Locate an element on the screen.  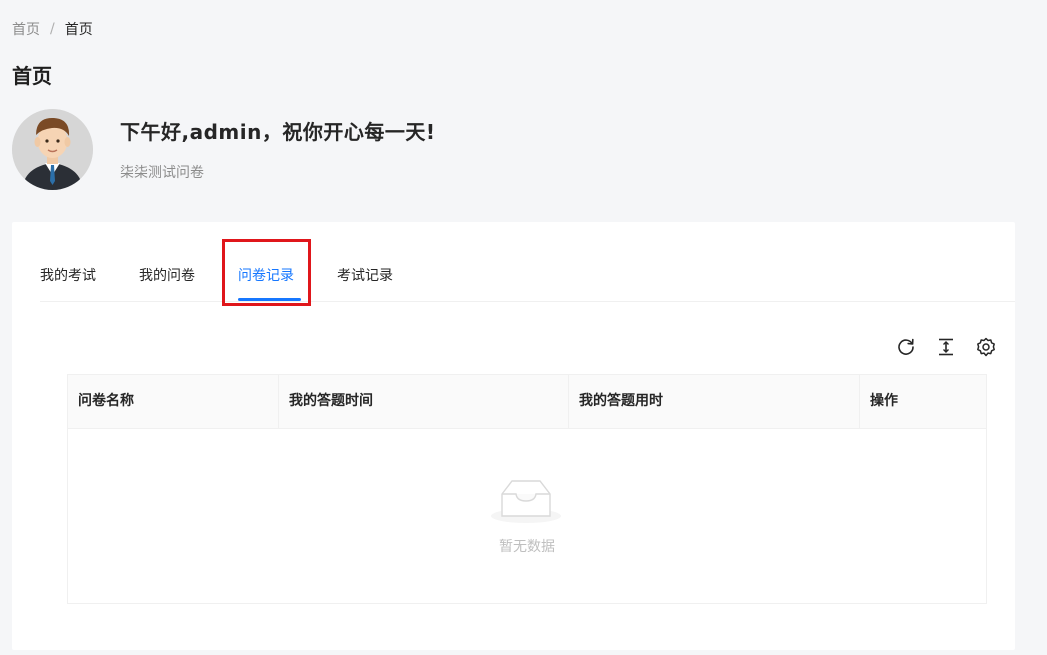
setting-icon is located at coordinates (986, 347).